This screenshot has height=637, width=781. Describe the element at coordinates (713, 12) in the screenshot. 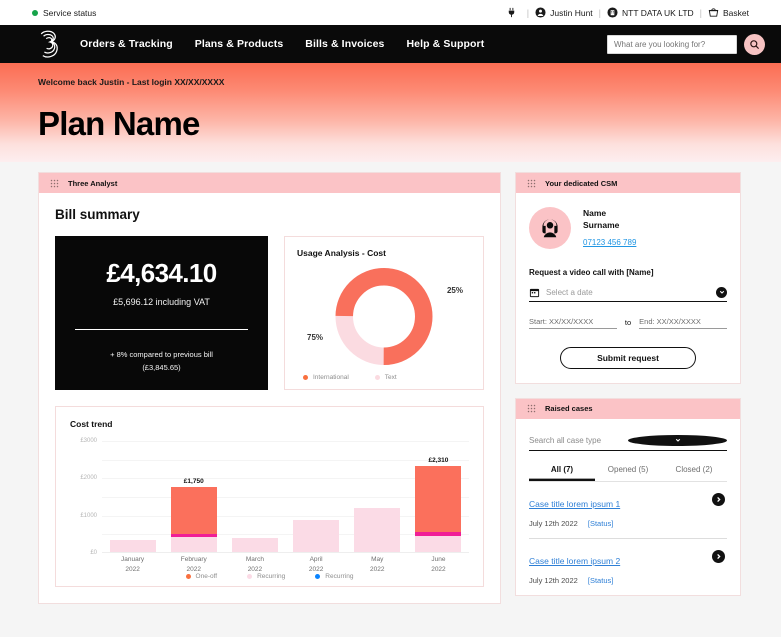

I see `basket-icon` at that location.